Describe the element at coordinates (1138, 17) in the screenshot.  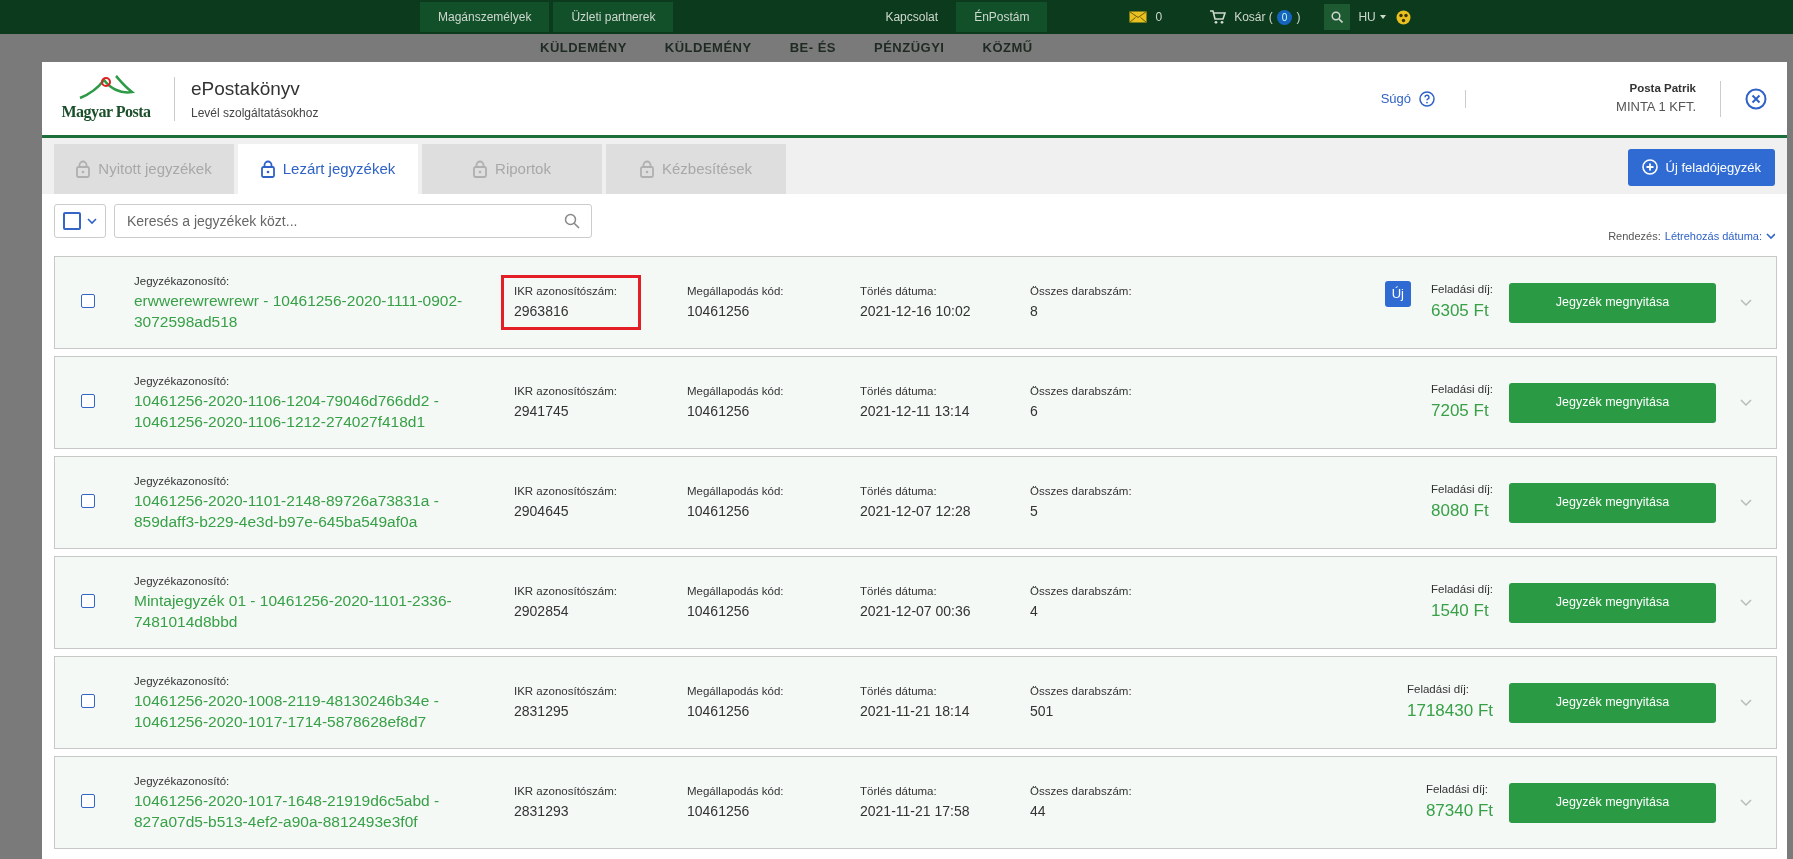
I see `envelope-icon` at that location.